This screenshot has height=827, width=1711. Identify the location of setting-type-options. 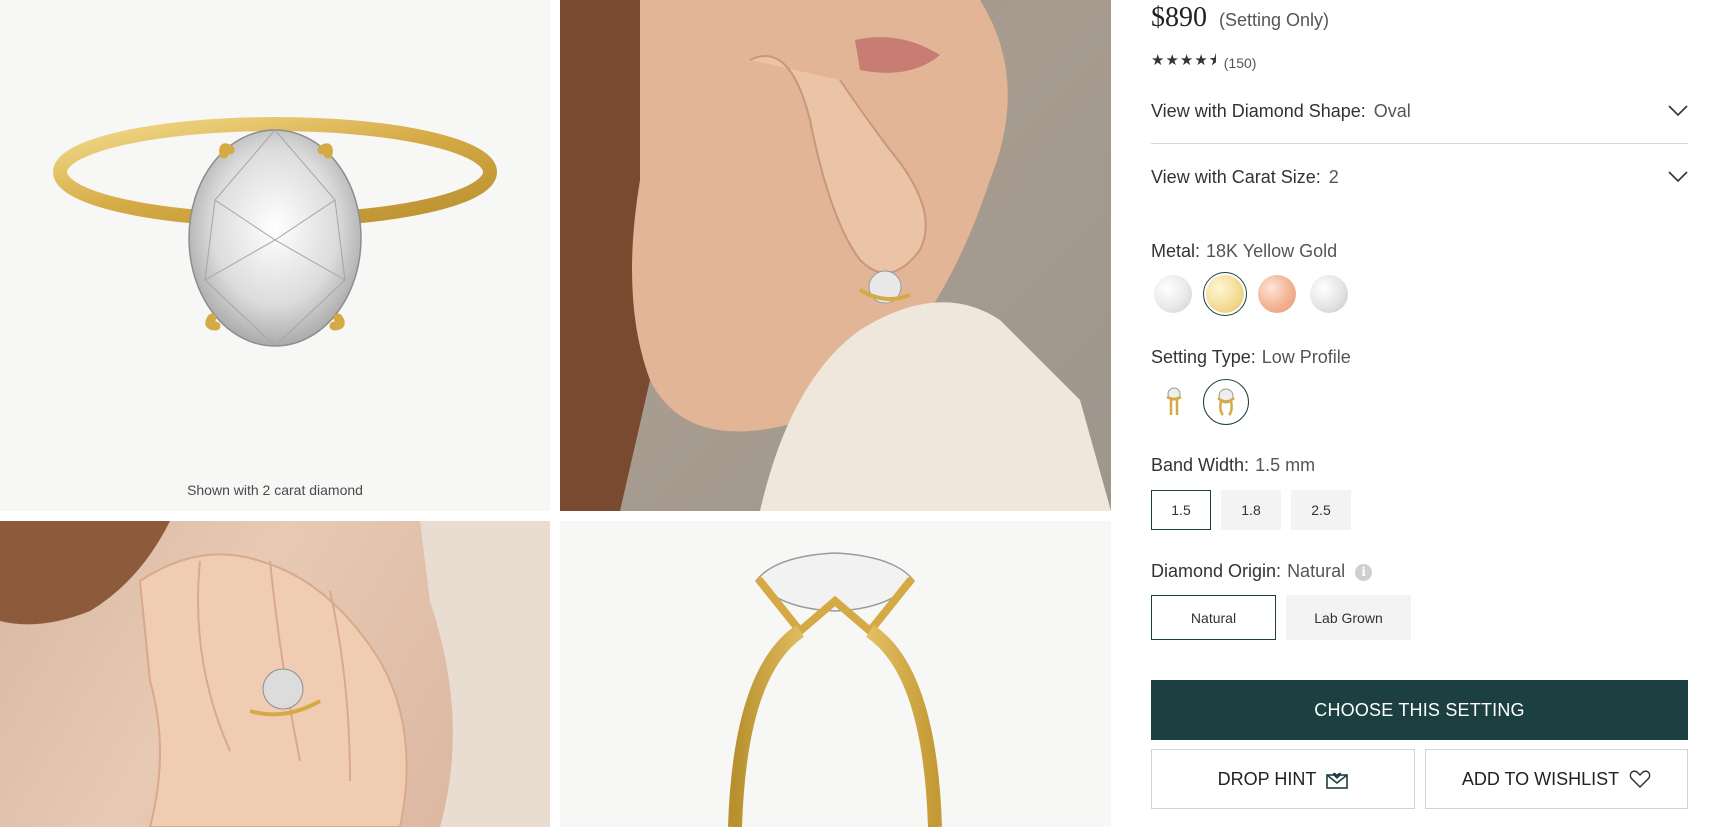
(1200, 402).